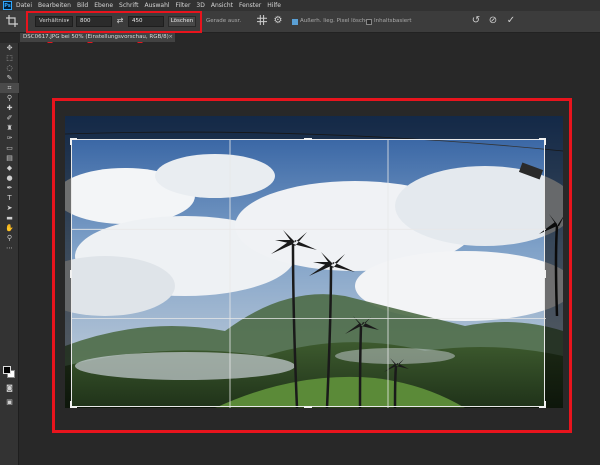 The height and width of the screenshot is (465, 600). I want to click on menu-bild: Bild, so click(82, 5).